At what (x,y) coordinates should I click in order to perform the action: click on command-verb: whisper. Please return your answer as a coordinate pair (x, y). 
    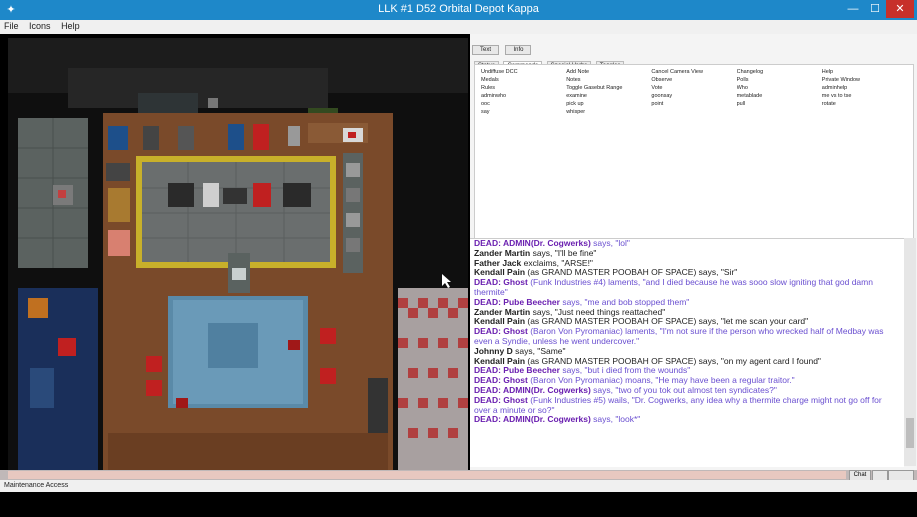
    Looking at the image, I should click on (608, 112).